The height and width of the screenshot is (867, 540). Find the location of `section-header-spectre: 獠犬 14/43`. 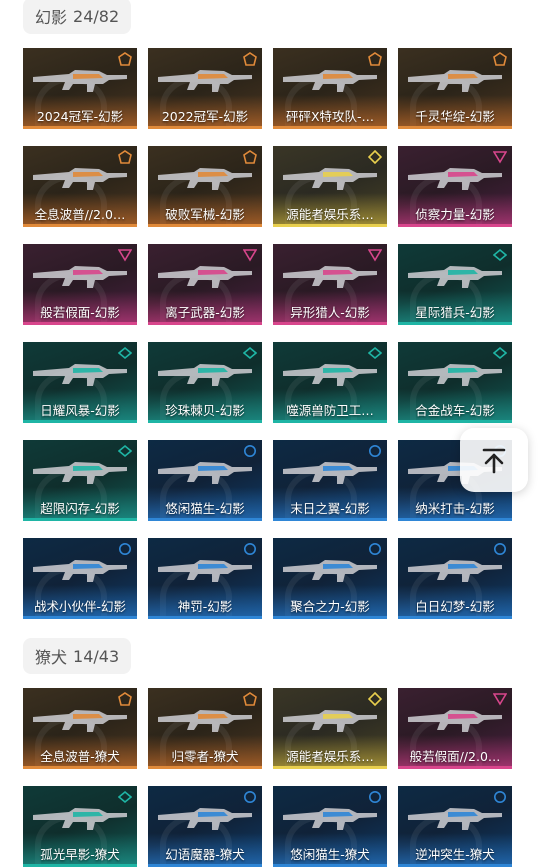

section-header-spectre: 獠犬 14/43 is located at coordinates (77, 656).